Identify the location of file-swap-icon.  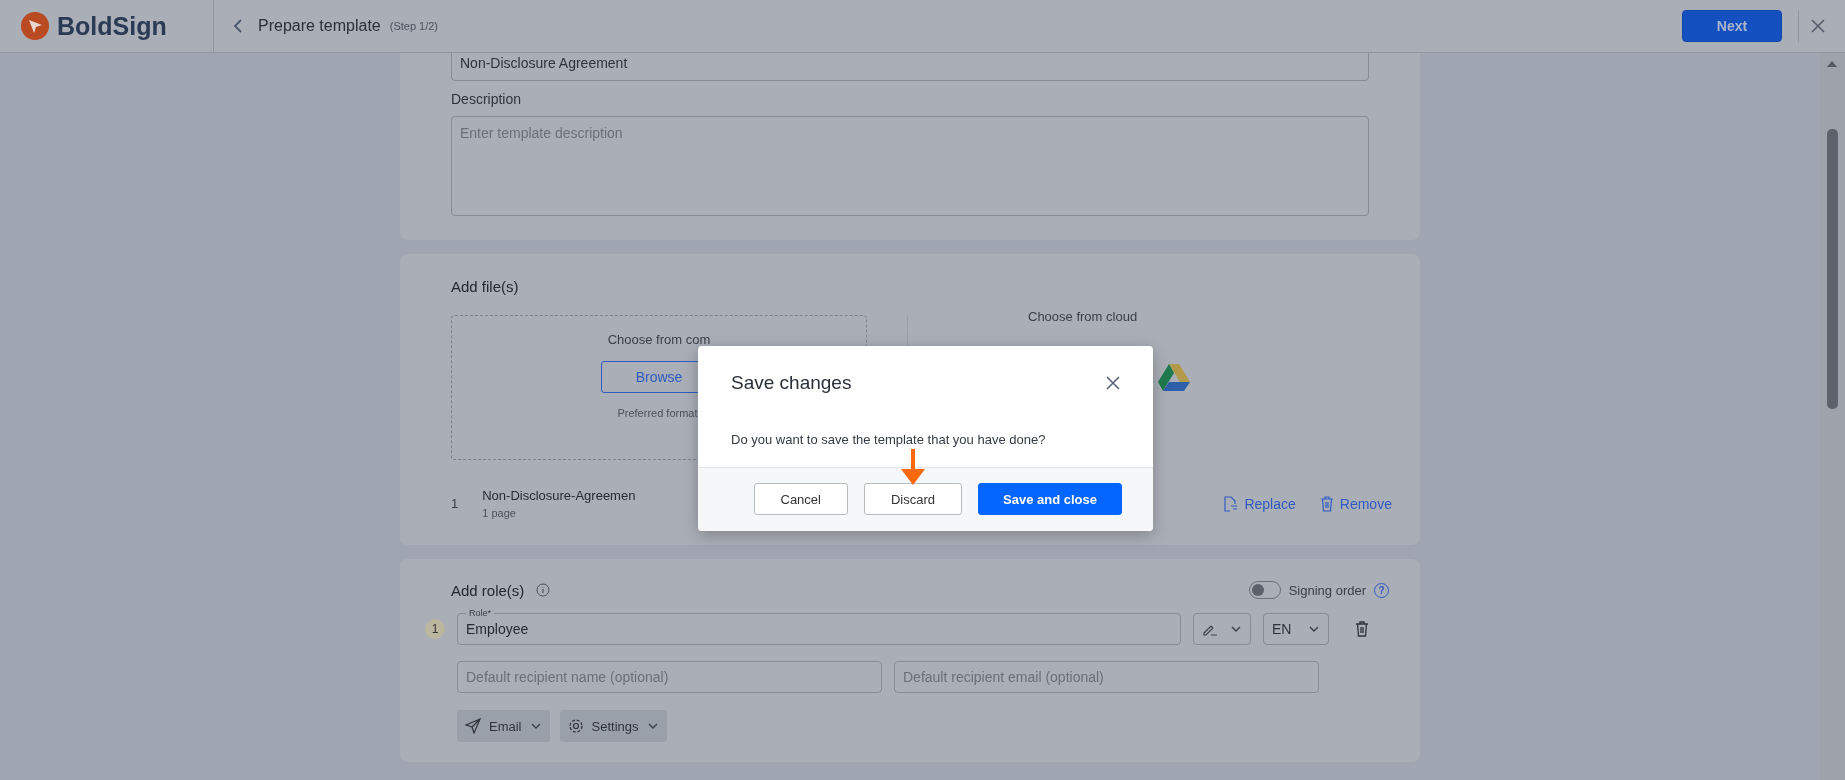
(1230, 503).